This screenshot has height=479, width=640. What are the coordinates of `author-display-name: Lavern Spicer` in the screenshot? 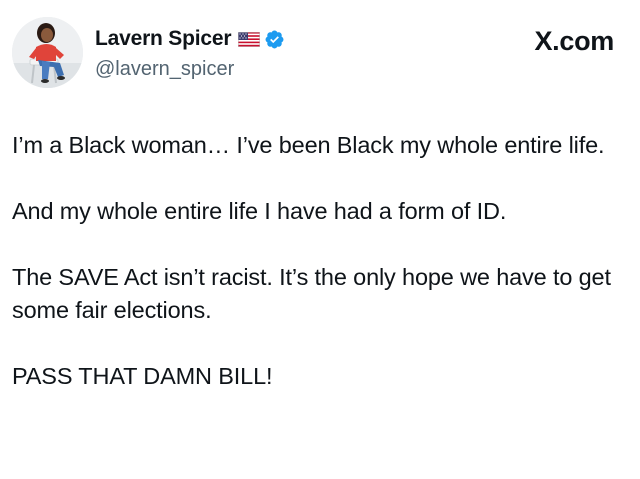 It's located at (163, 39).